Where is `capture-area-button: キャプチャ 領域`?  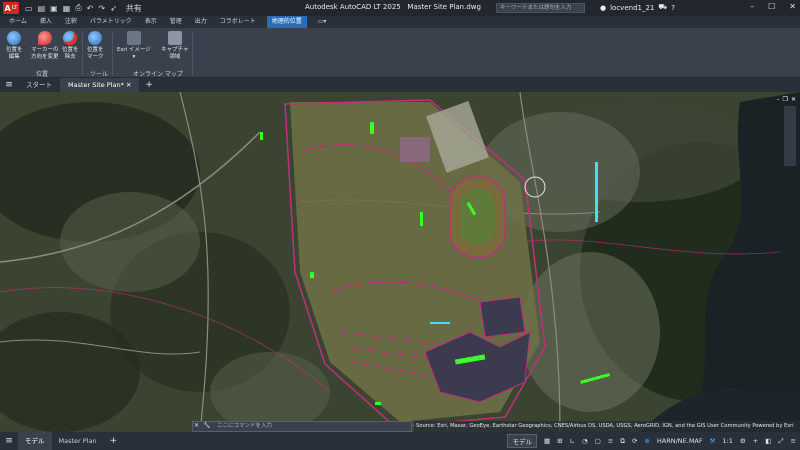
capture-area-button: キャプチャ 領域 is located at coordinates (174, 45).